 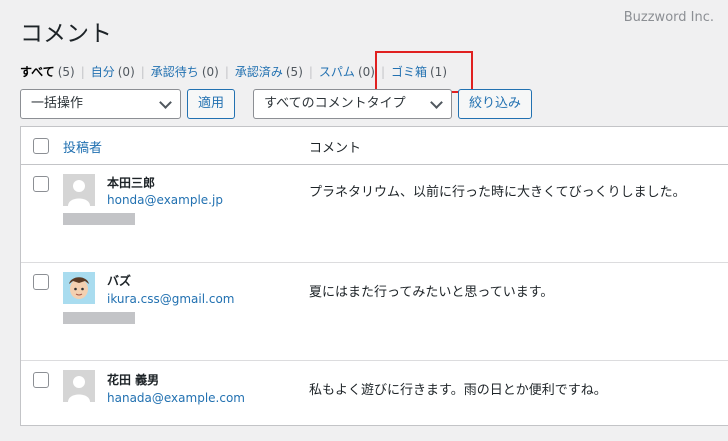 What do you see at coordinates (497, 192) in the screenshot?
I see `comment-text: プラネタリウム、以前に行った時に大きくてびっくりしました。` at bounding box center [497, 192].